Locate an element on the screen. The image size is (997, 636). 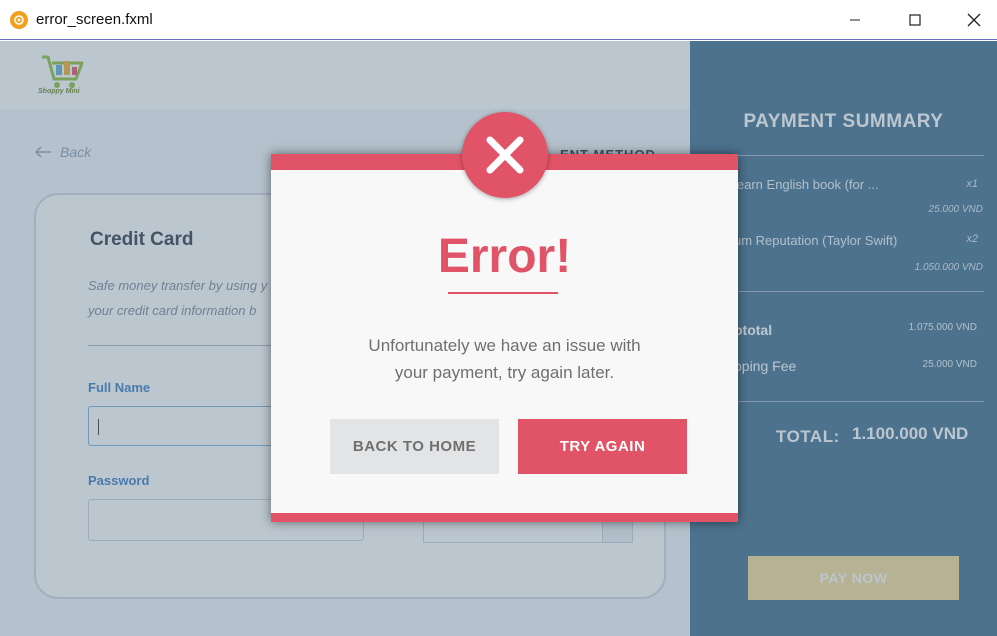
back-to-home-button: BACK TO HOME is located at coordinates (414, 446).